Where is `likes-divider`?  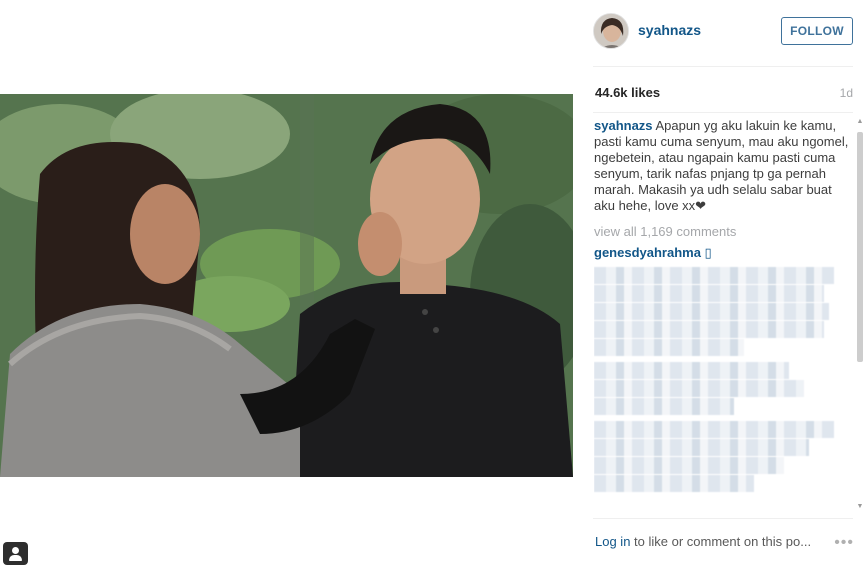 likes-divider is located at coordinates (723, 112).